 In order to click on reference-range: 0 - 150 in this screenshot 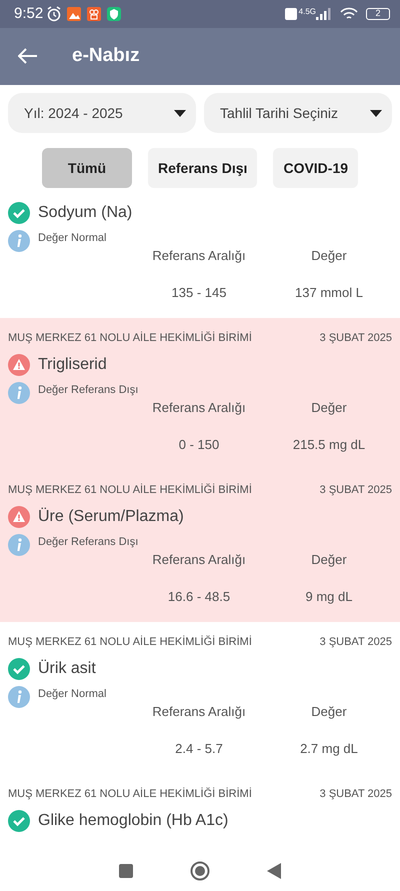, I will do `click(199, 445)`.